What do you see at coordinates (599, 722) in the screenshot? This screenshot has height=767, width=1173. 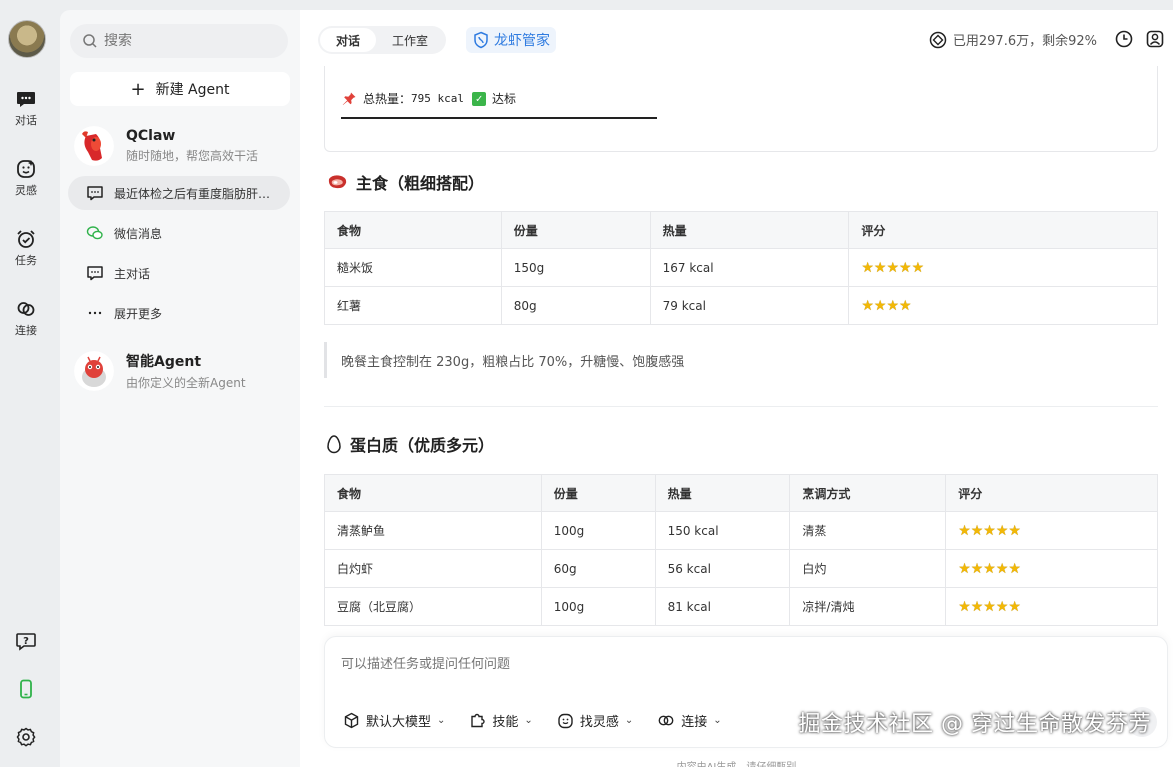 I see `tool-label: 找灵感` at bounding box center [599, 722].